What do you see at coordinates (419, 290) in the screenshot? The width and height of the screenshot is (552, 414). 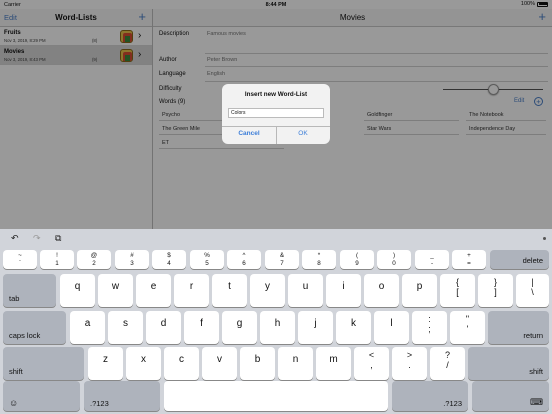 I see `key-p: p` at bounding box center [419, 290].